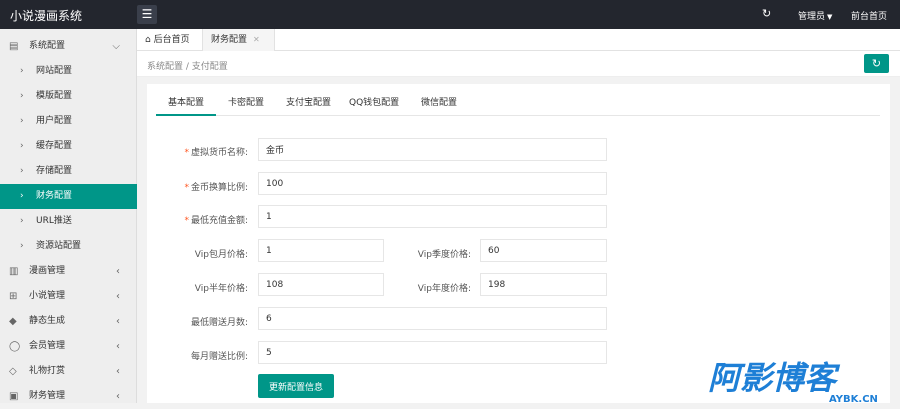  I want to click on min-gift-months-input, so click(432, 318).